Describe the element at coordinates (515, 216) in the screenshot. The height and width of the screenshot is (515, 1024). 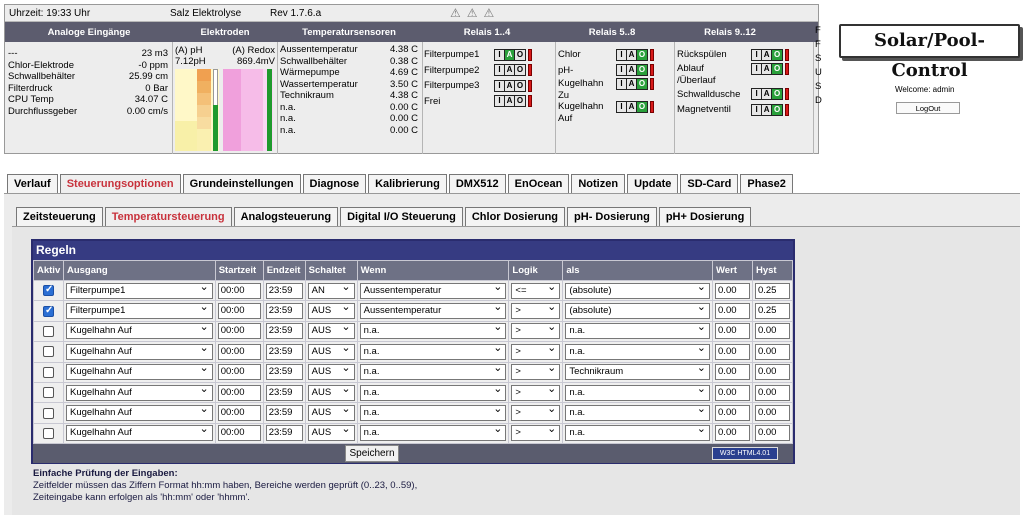
I see `tab-chlor-dosierung: Chlor Dosierung` at that location.